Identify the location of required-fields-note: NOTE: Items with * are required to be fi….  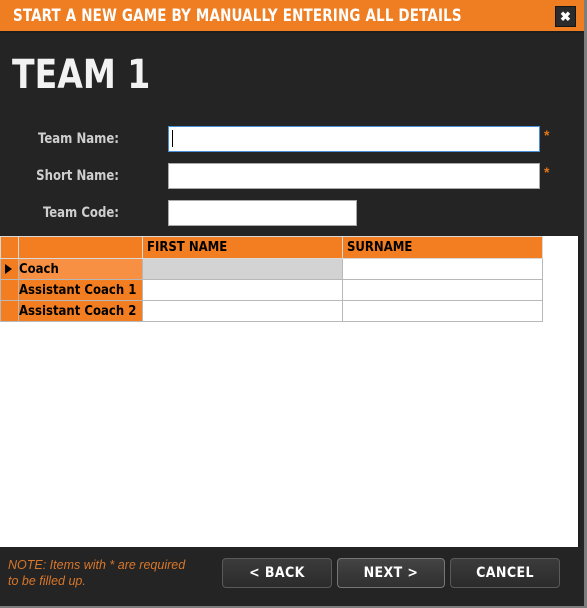
(98, 573).